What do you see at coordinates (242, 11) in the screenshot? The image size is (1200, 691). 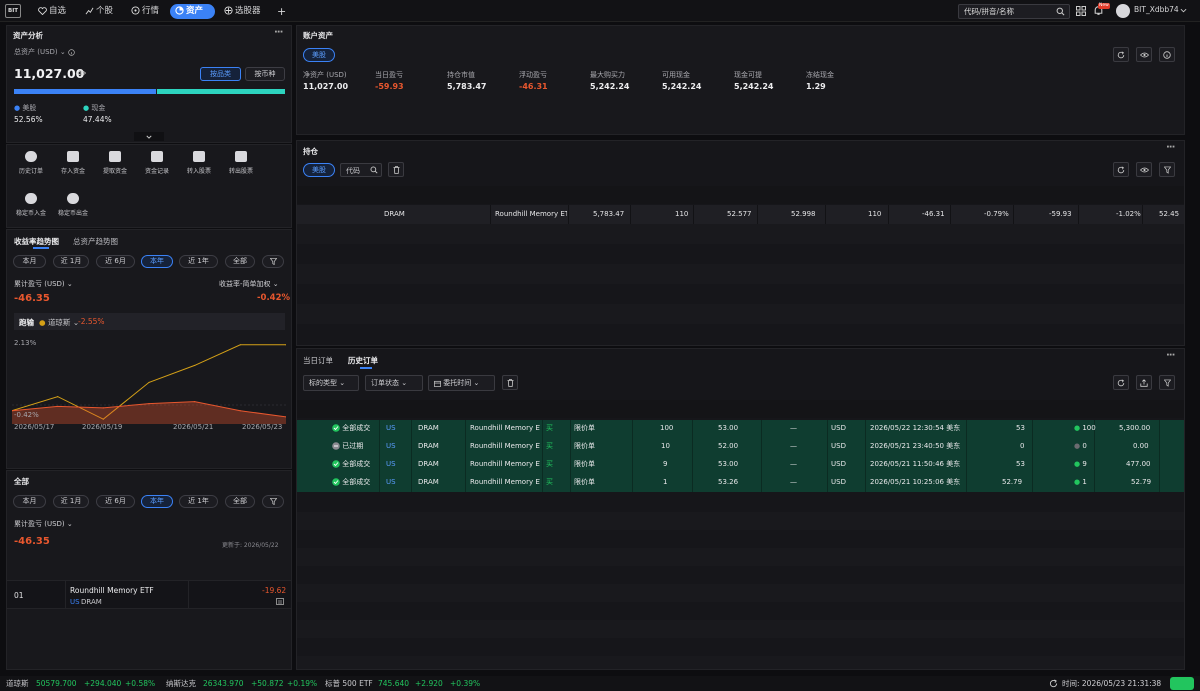 I see `nav-screener: 选股器` at bounding box center [242, 11].